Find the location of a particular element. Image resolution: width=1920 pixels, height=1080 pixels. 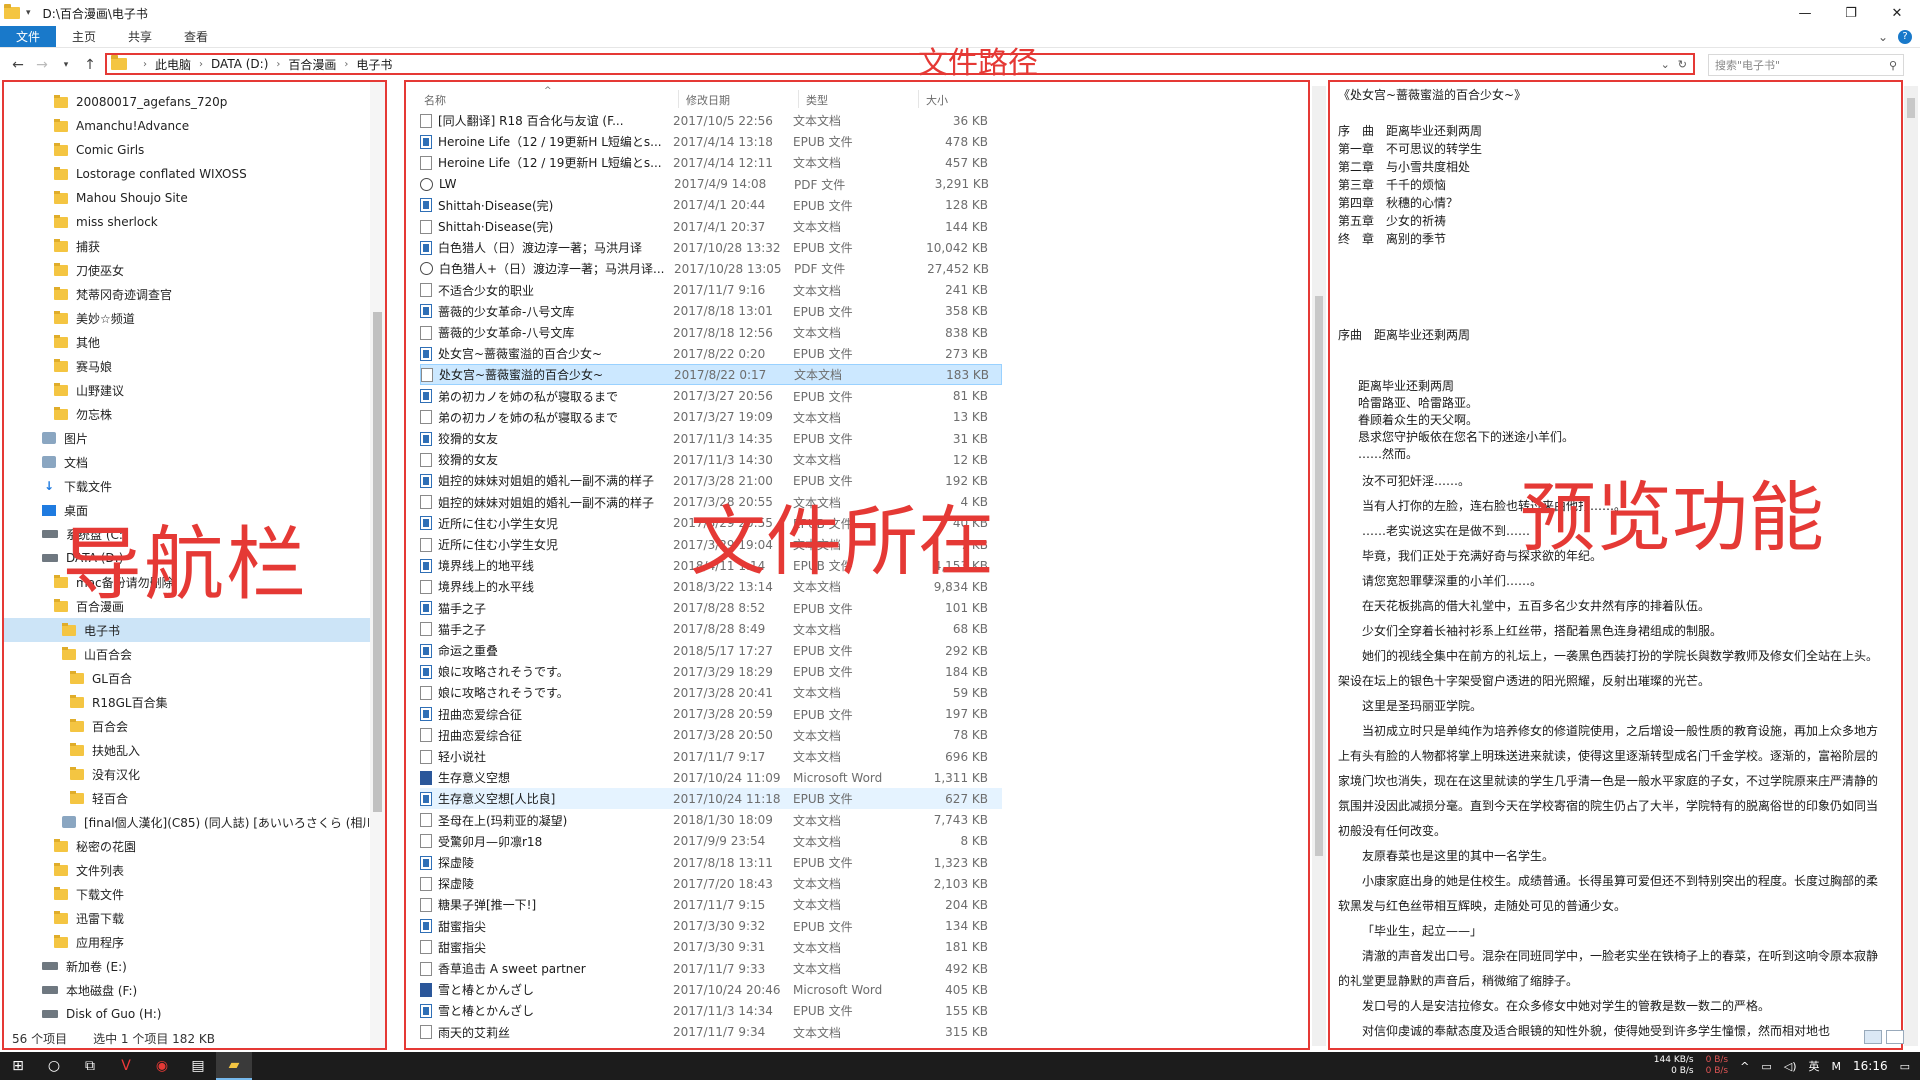

nav-item: 本地磁盘 (F:) is located at coordinates (189, 990).